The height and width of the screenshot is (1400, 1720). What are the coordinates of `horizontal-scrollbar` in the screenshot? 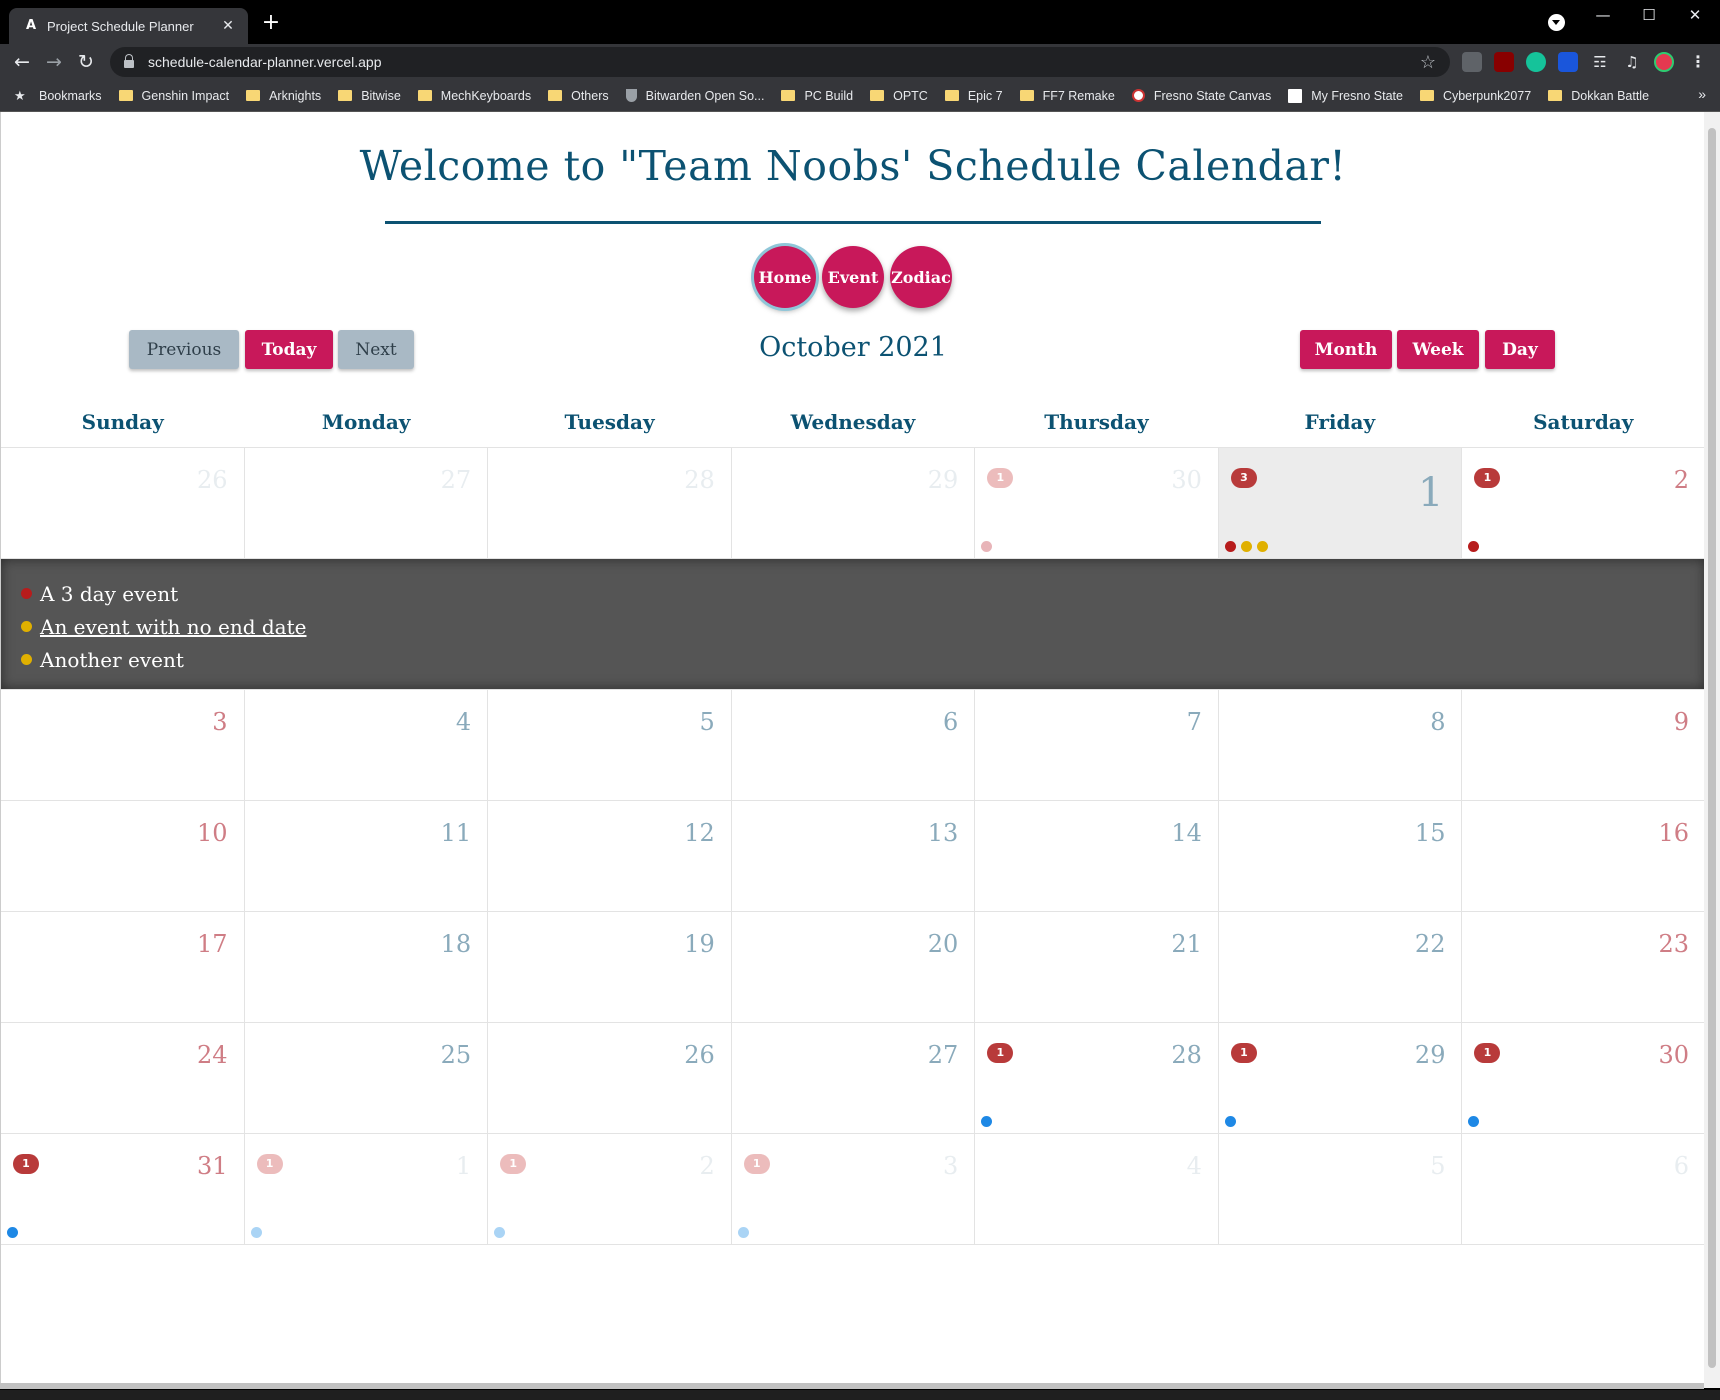 It's located at (852, 1386).